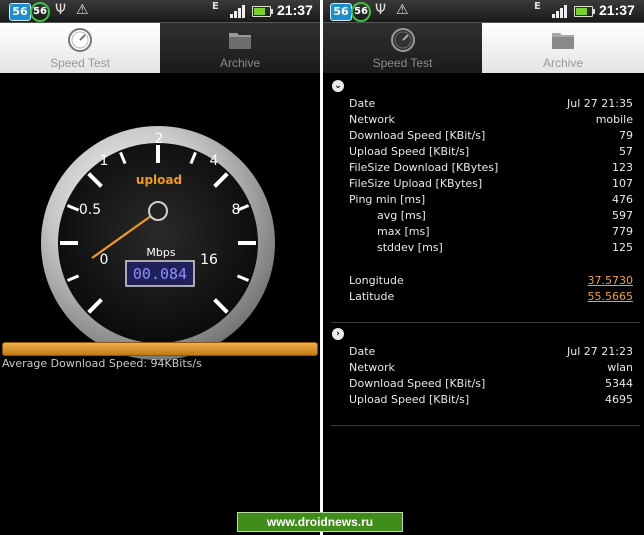 The image size is (644, 535). Describe the element at coordinates (491, 401) in the screenshot. I see `list-item: Upload Speed [KBit/s] 4695` at that location.